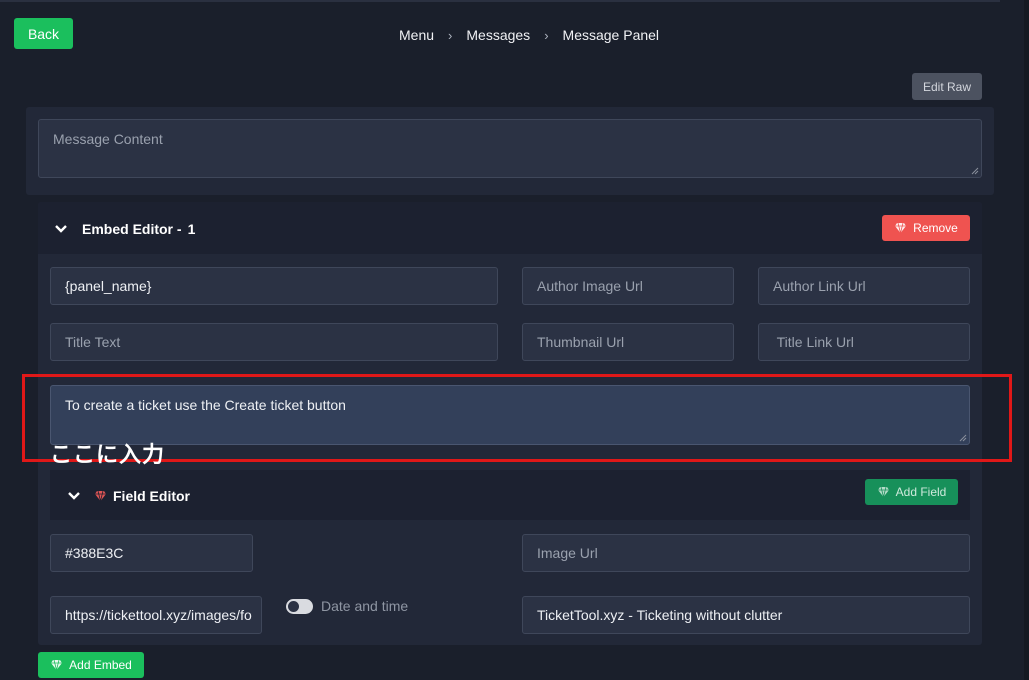 The width and height of the screenshot is (1029, 680). Describe the element at coordinates (100, 665) in the screenshot. I see `add-embed-label: Add Embed` at that location.